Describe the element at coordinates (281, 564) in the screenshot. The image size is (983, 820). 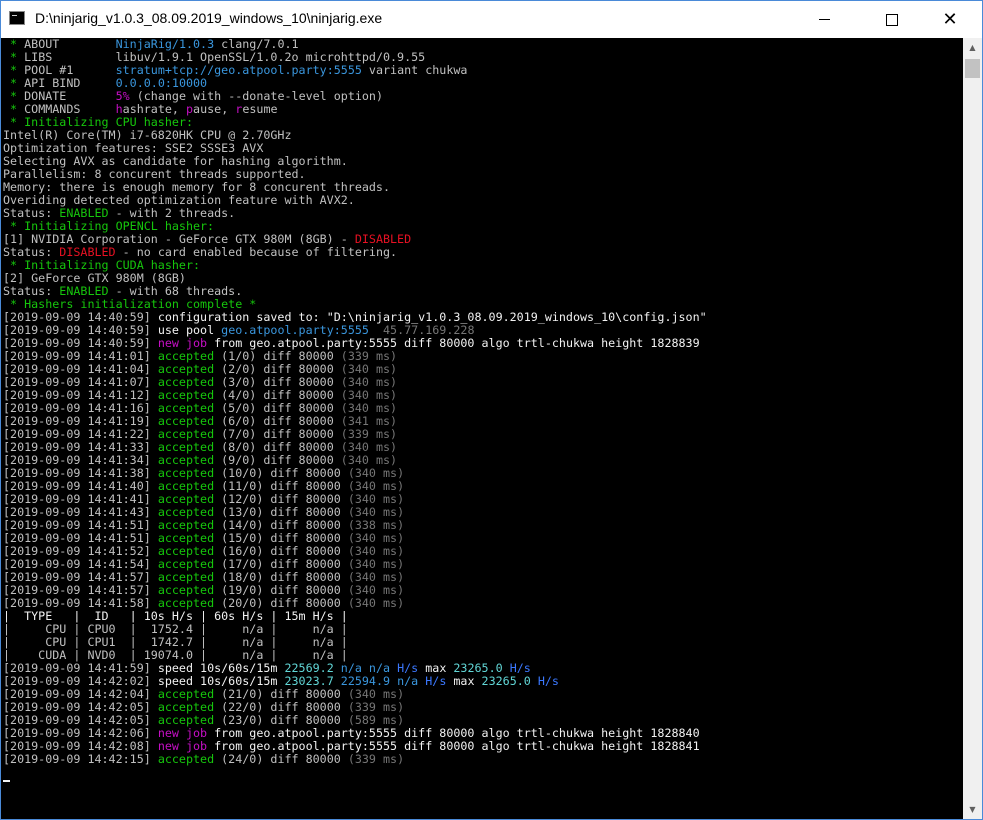
I see `console-text-segment: (17/0) diff 80000` at that location.